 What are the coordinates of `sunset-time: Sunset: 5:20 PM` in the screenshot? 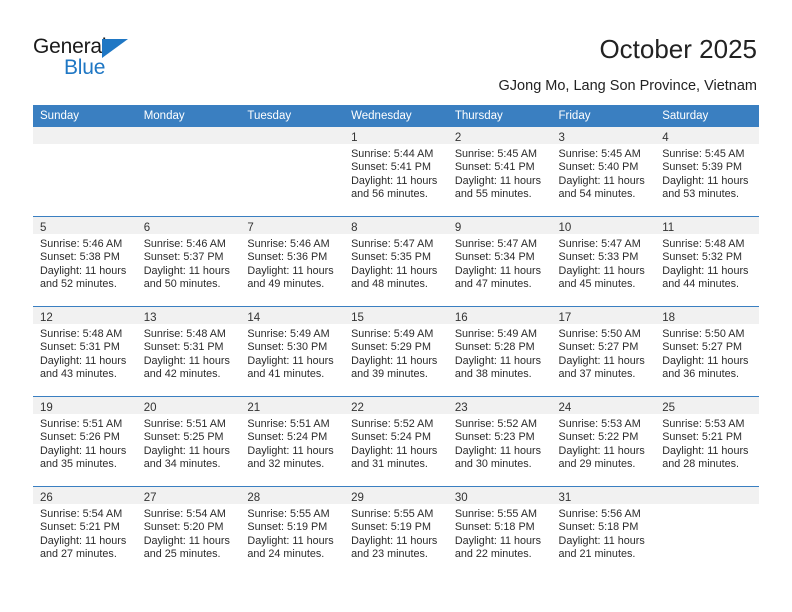 It's located at (183, 527).